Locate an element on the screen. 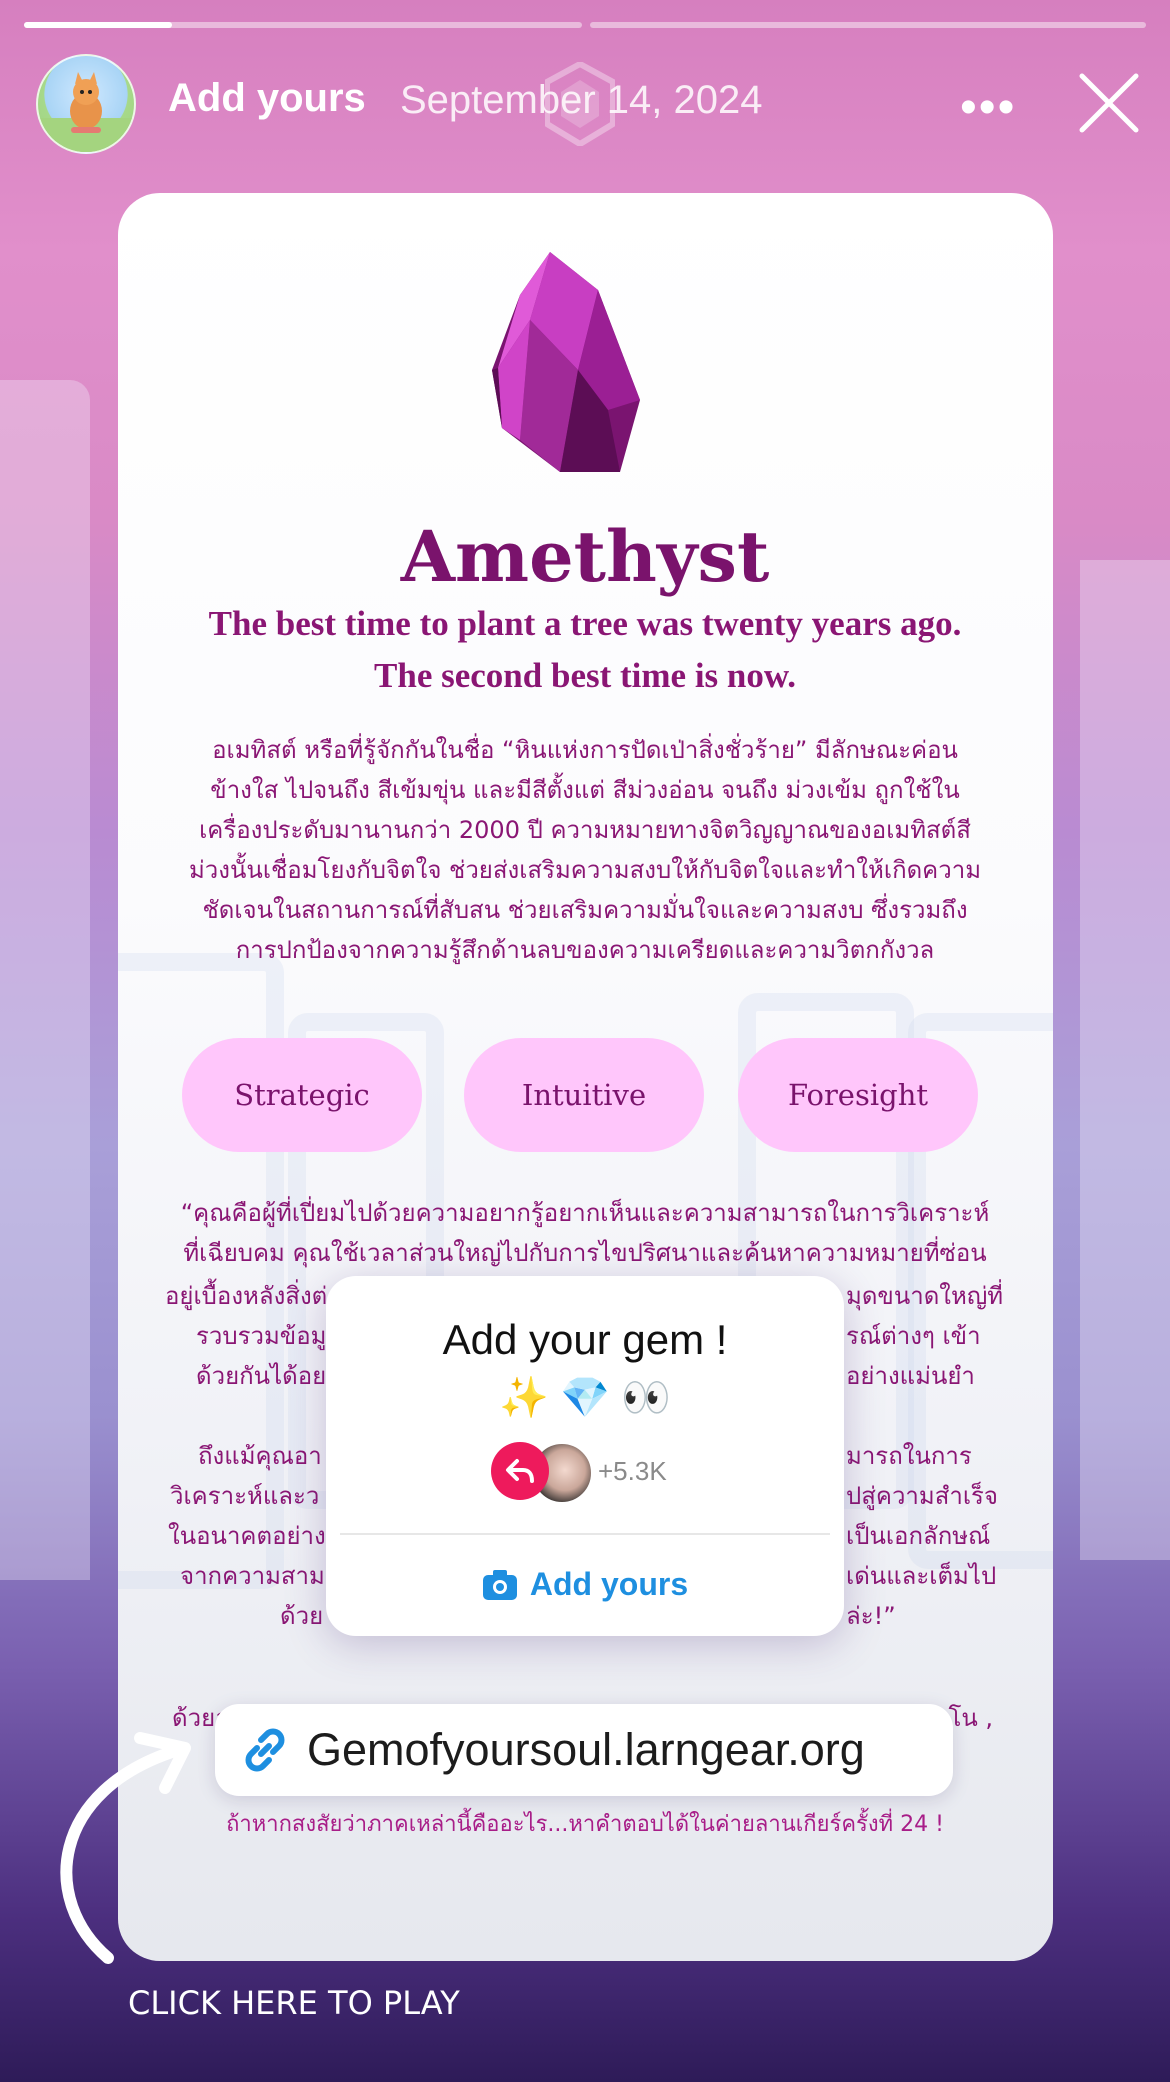 The image size is (1170, 2082). reply-arrow-icon is located at coordinates (520, 1471).